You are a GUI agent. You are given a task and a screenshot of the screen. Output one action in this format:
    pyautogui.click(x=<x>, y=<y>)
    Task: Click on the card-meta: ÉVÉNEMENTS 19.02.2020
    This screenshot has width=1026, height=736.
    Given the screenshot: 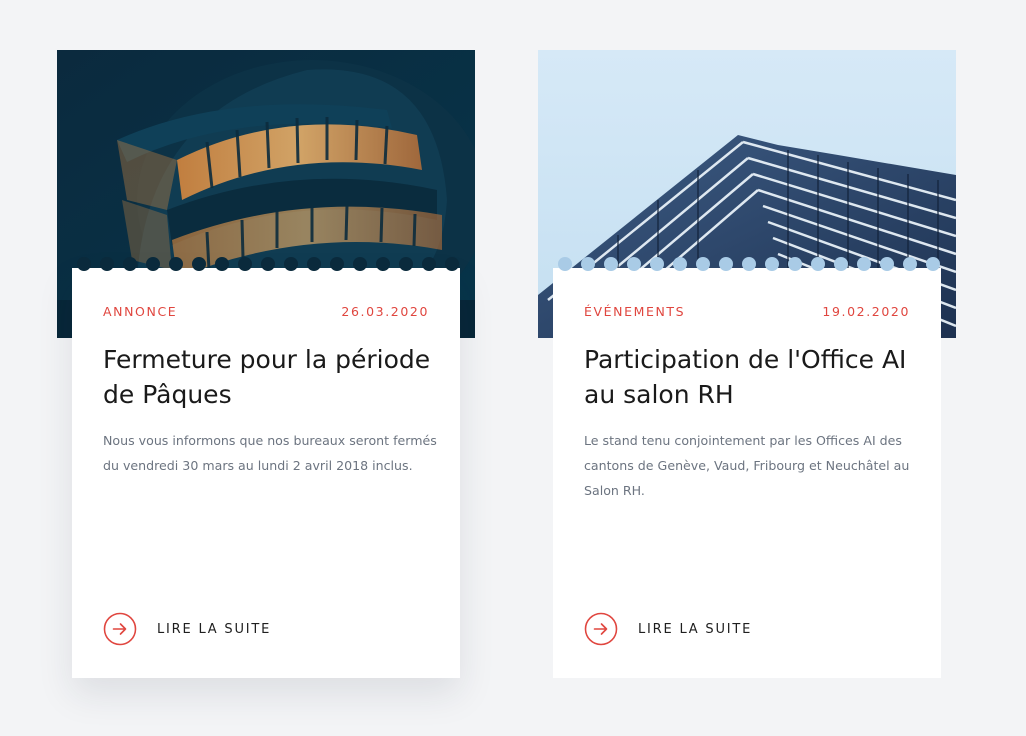 What is the action you would take?
    pyautogui.click(x=747, y=311)
    